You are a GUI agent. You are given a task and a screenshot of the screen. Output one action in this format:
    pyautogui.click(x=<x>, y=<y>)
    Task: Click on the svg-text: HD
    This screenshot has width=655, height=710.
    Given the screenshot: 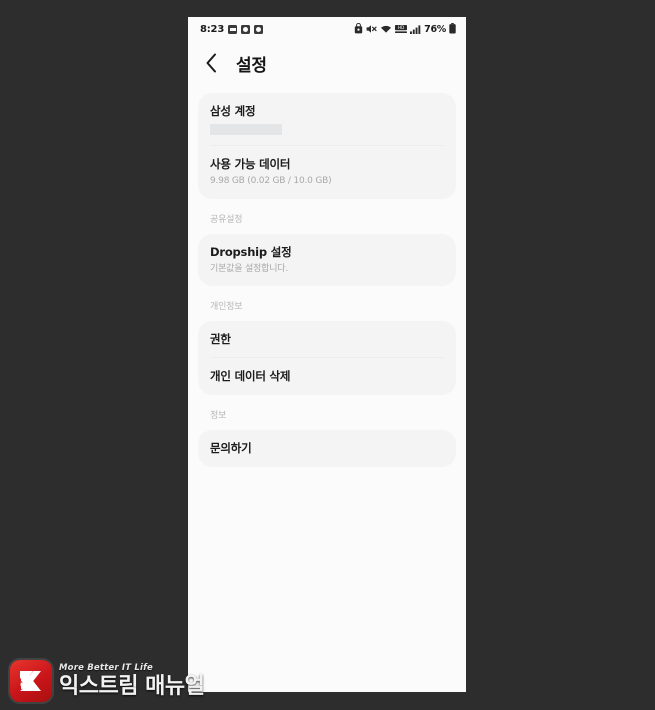 What is the action you would take?
    pyautogui.click(x=401, y=27)
    